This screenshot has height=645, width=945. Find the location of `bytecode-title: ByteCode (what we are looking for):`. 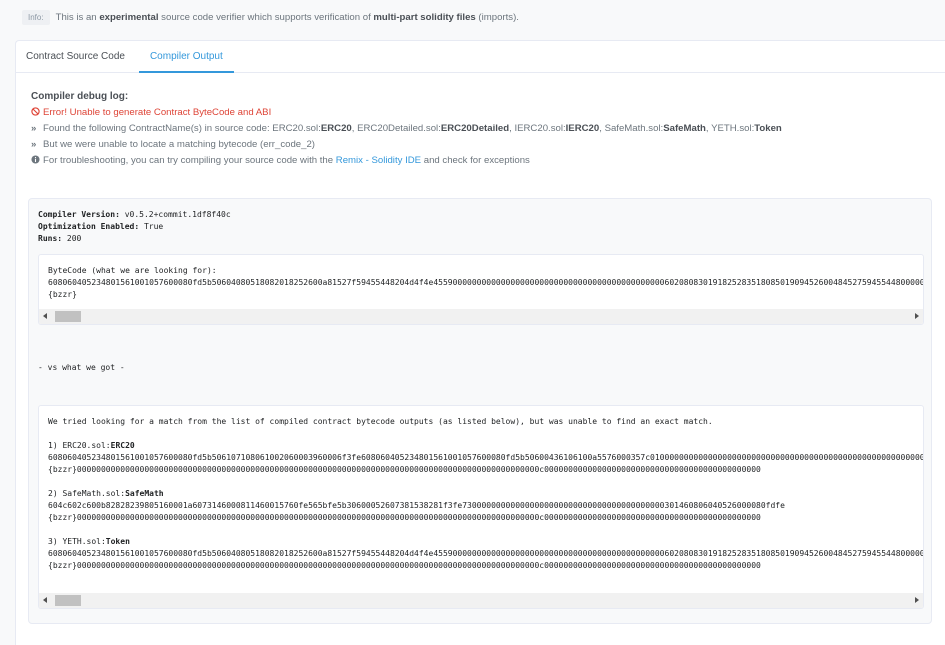

bytecode-title: ByteCode (what we are looking for): is located at coordinates (132, 270).